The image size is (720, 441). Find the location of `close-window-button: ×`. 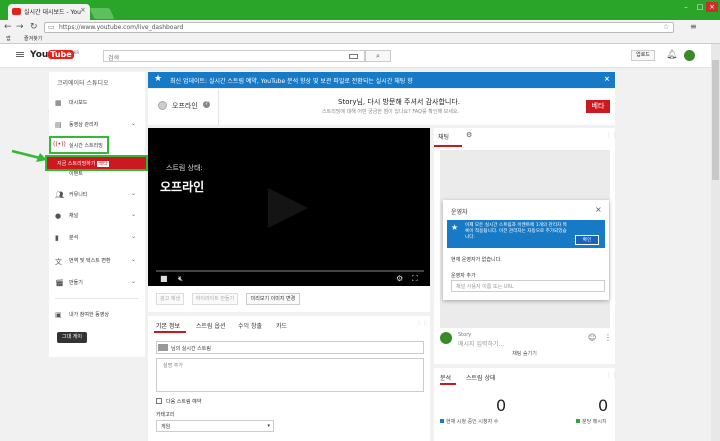

close-window-button: × is located at coordinates (712, 7).